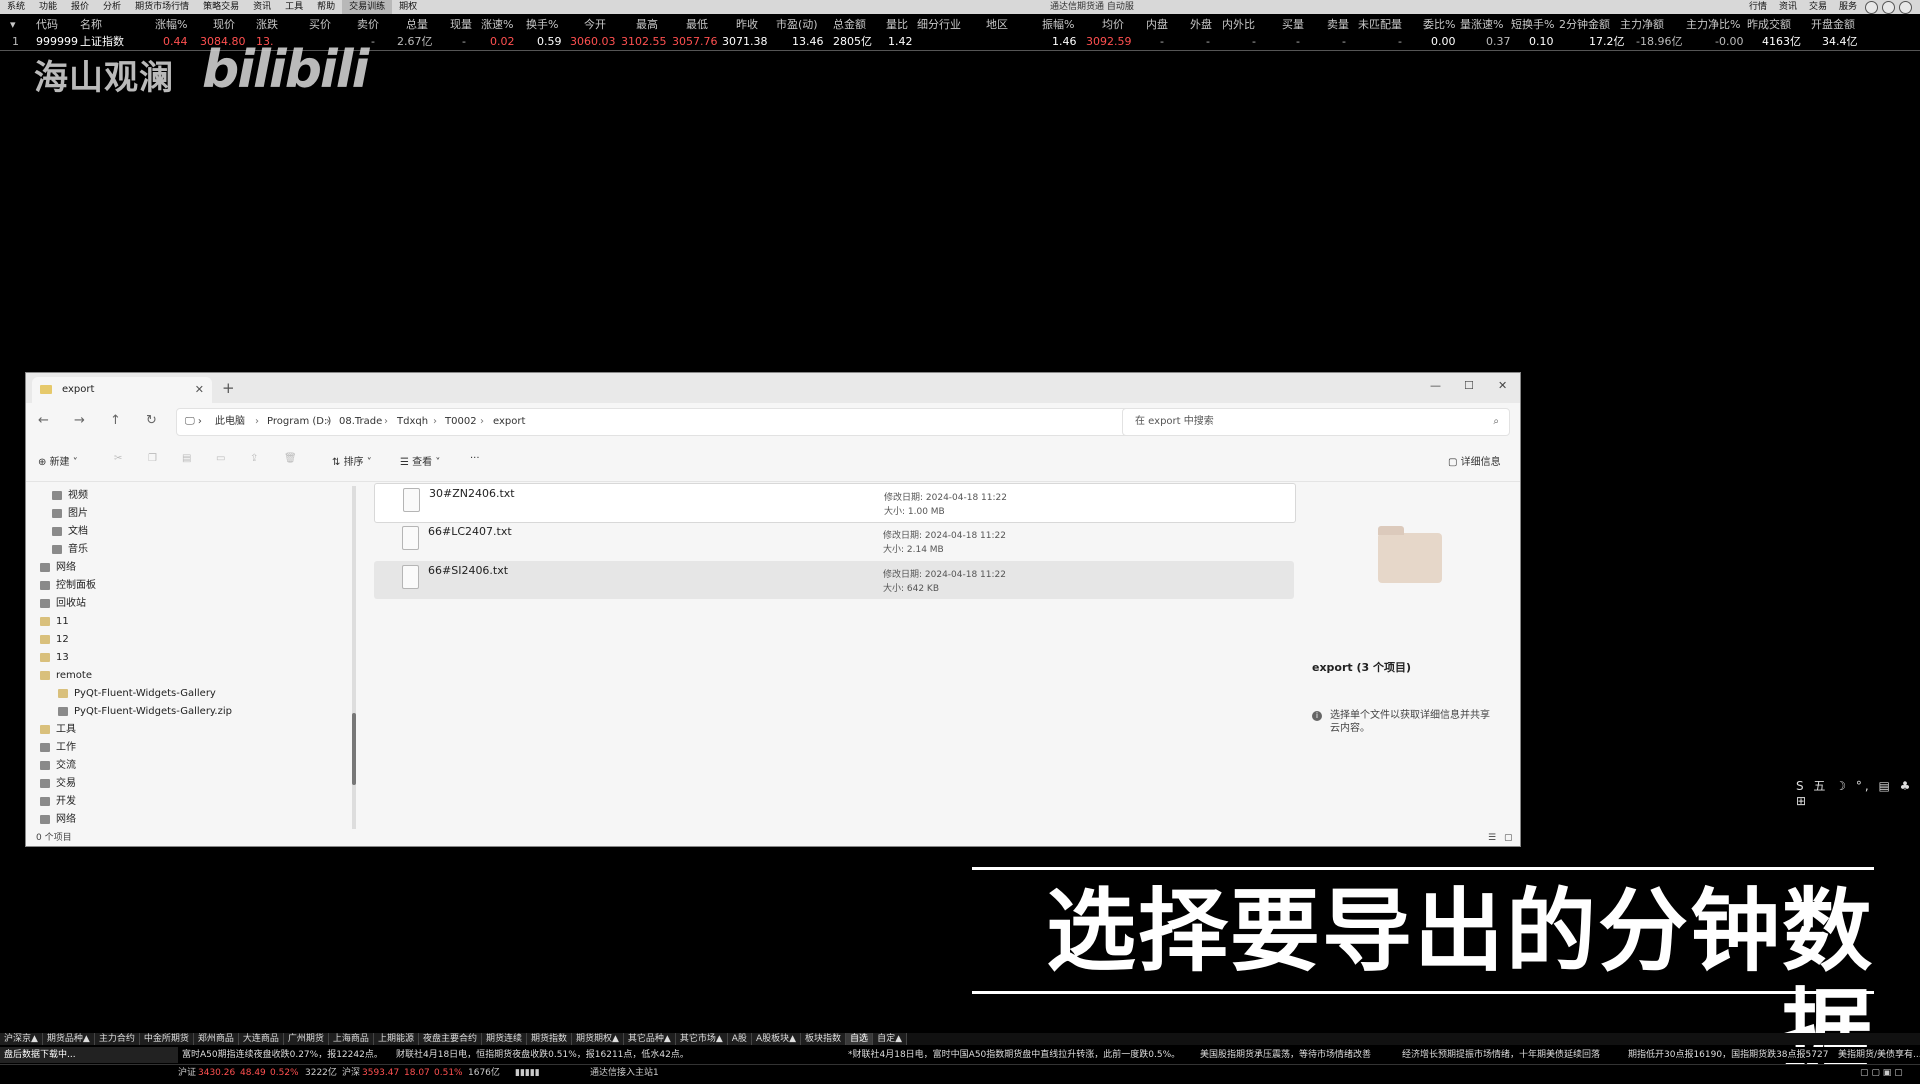 Image resolution: width=1920 pixels, height=1084 pixels. Describe the element at coordinates (299, 422) in the screenshot. I see `breadcrumb-drive: Program (D:)` at that location.